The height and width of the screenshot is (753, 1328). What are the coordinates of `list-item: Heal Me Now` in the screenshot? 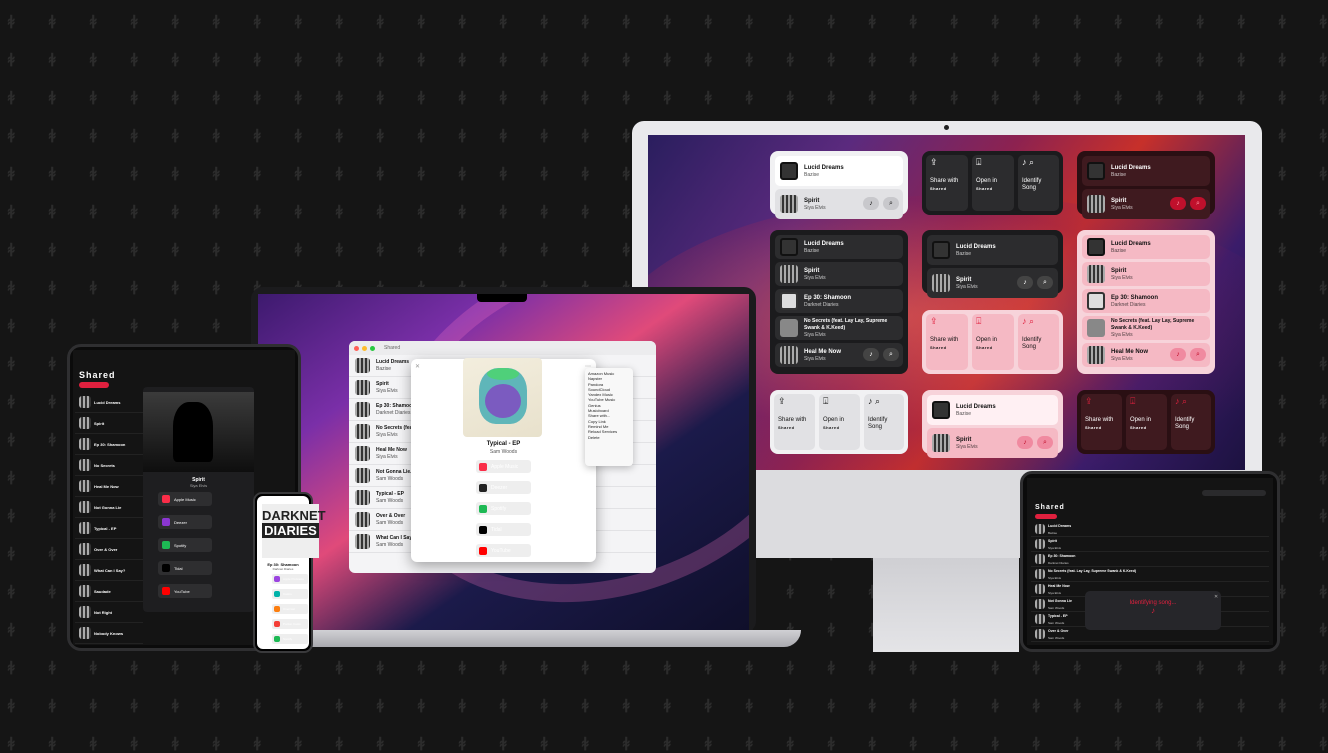 It's located at (109, 486).